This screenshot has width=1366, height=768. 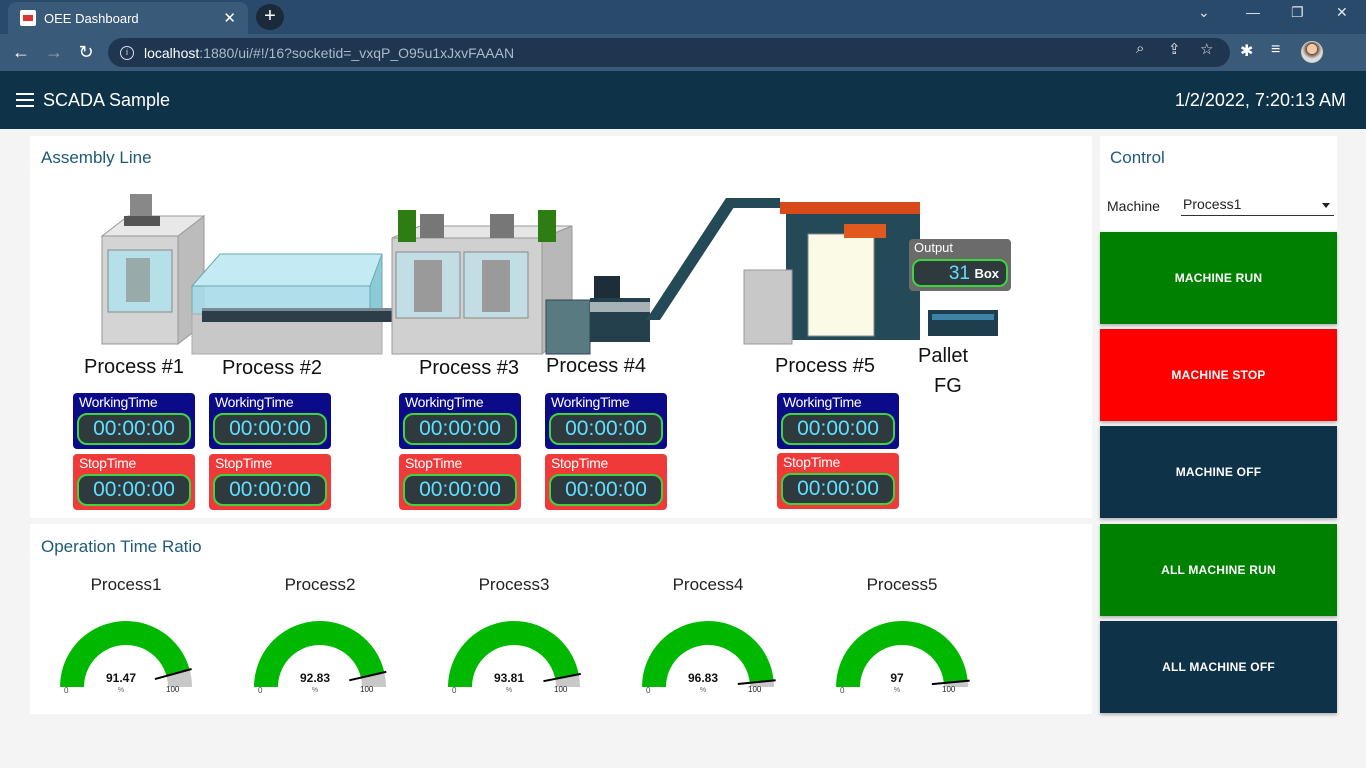 I want to click on assembly-line-title: Assembly Line, so click(x=96, y=157).